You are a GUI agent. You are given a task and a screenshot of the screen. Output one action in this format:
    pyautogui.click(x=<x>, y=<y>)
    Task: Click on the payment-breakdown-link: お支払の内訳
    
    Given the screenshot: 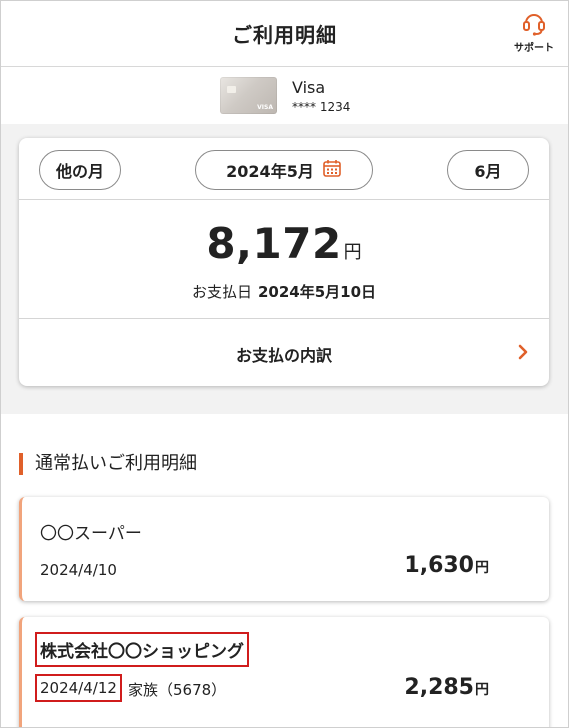 What is the action you would take?
    pyautogui.click(x=284, y=353)
    